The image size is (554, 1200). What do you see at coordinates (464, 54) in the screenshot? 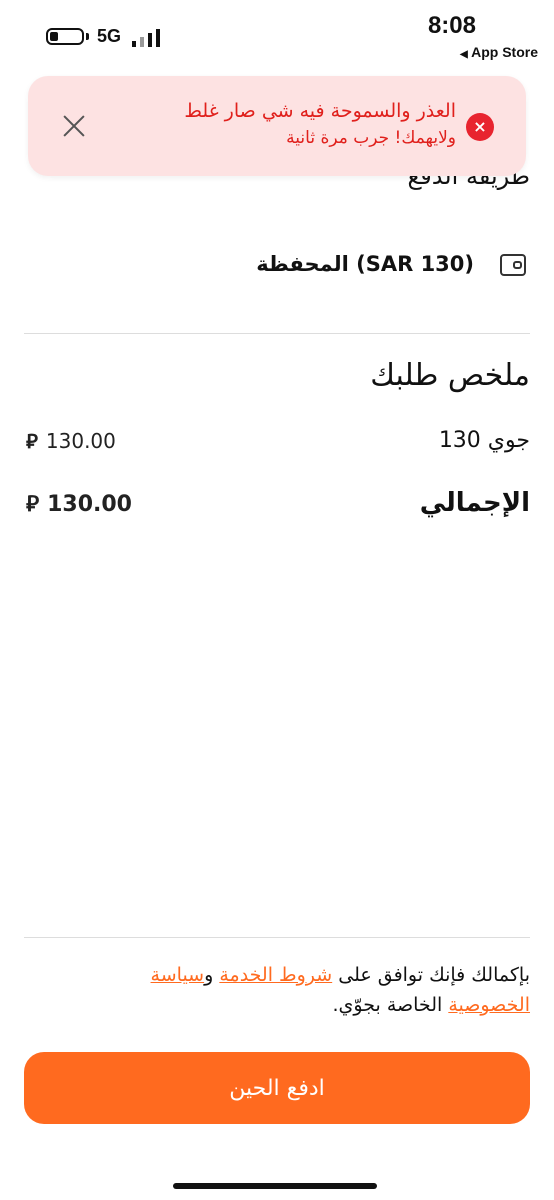
I see `back-arrow-icon: ◀` at bounding box center [464, 54].